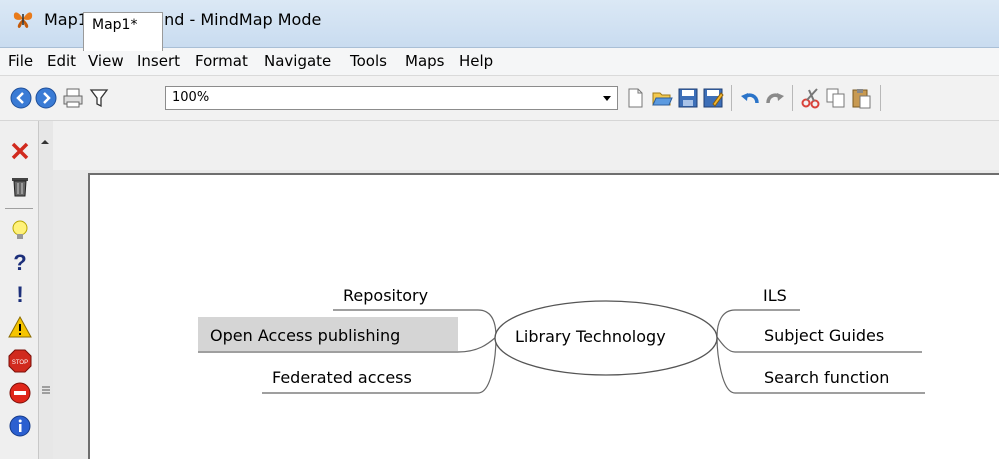  What do you see at coordinates (590, 336) in the screenshot?
I see `node-root: Library Technology` at bounding box center [590, 336].